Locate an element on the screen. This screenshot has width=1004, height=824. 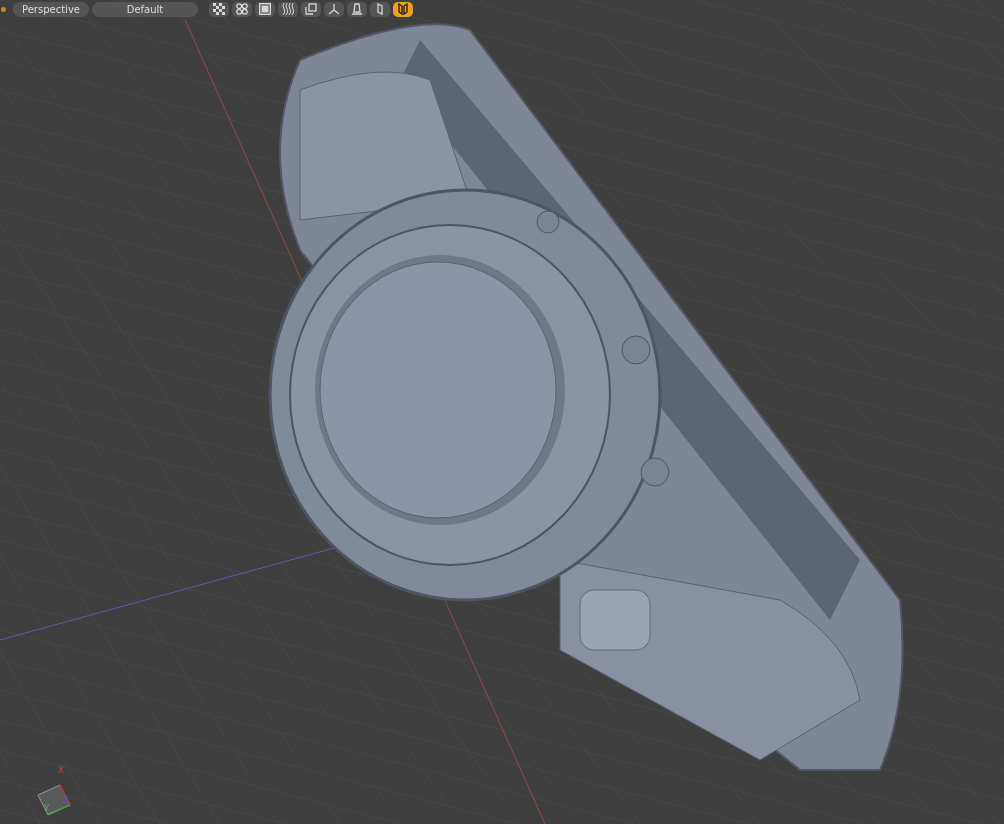
panels-icon is located at coordinates (403, 9).